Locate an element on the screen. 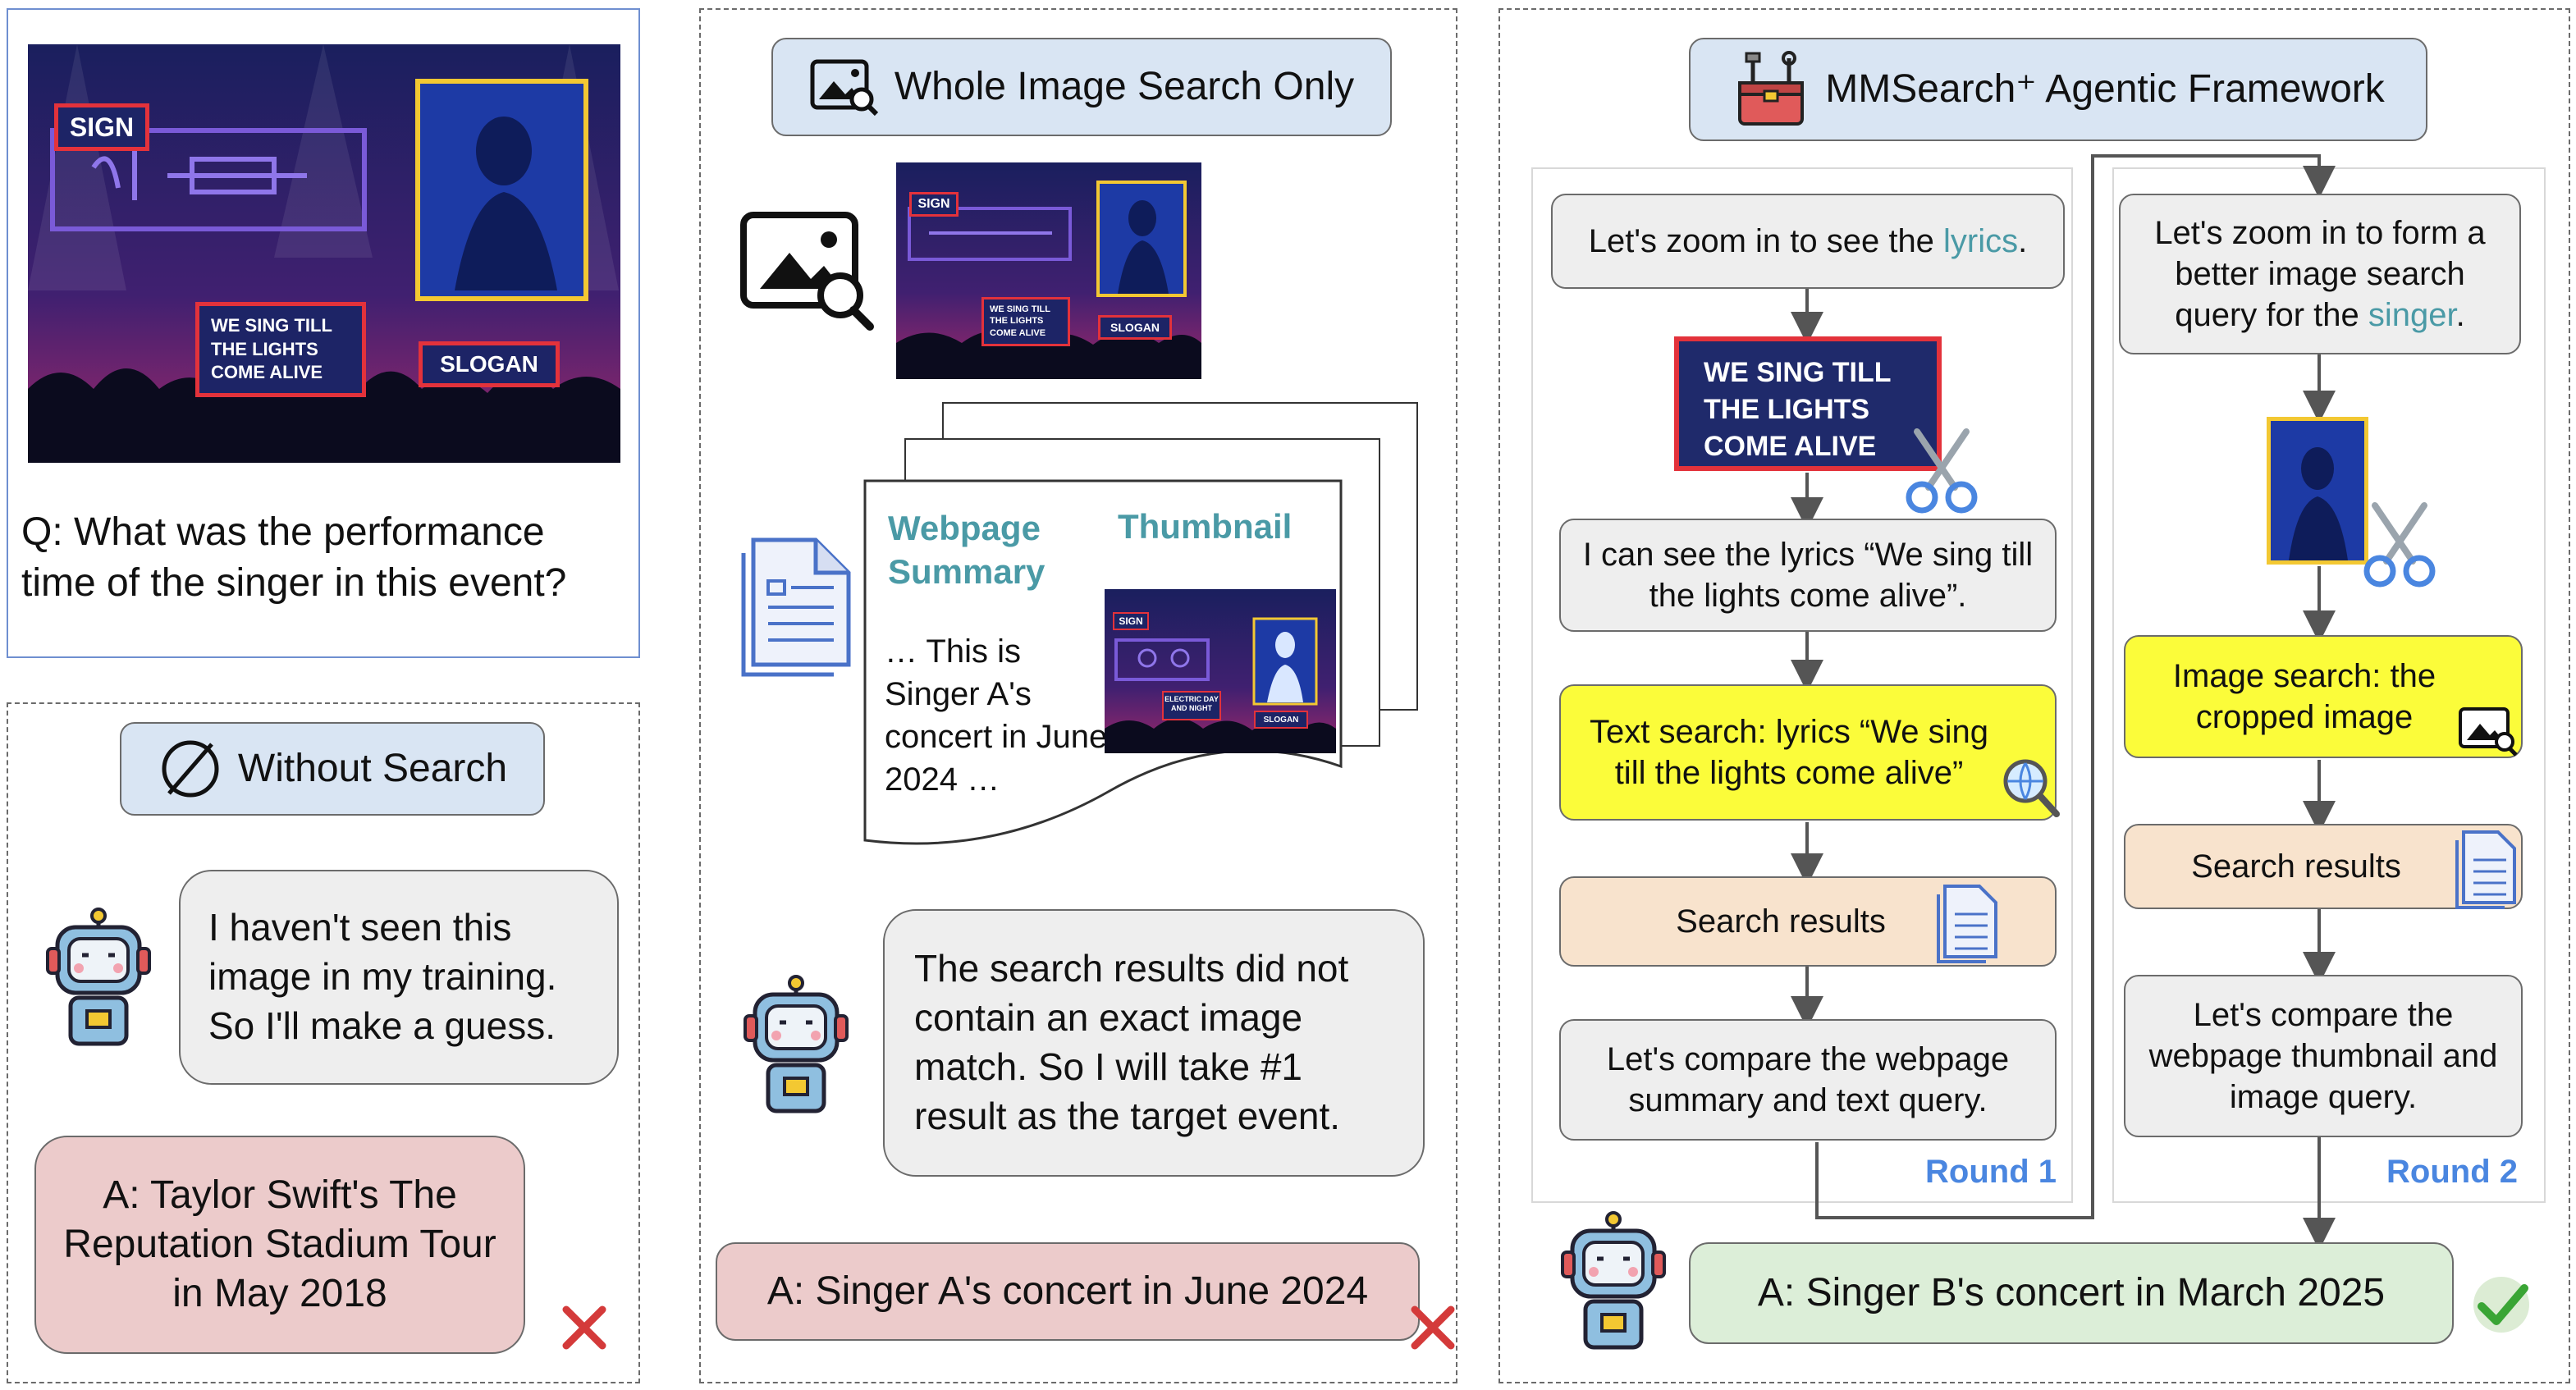  cropped-singer-image is located at coordinates (2317, 491).